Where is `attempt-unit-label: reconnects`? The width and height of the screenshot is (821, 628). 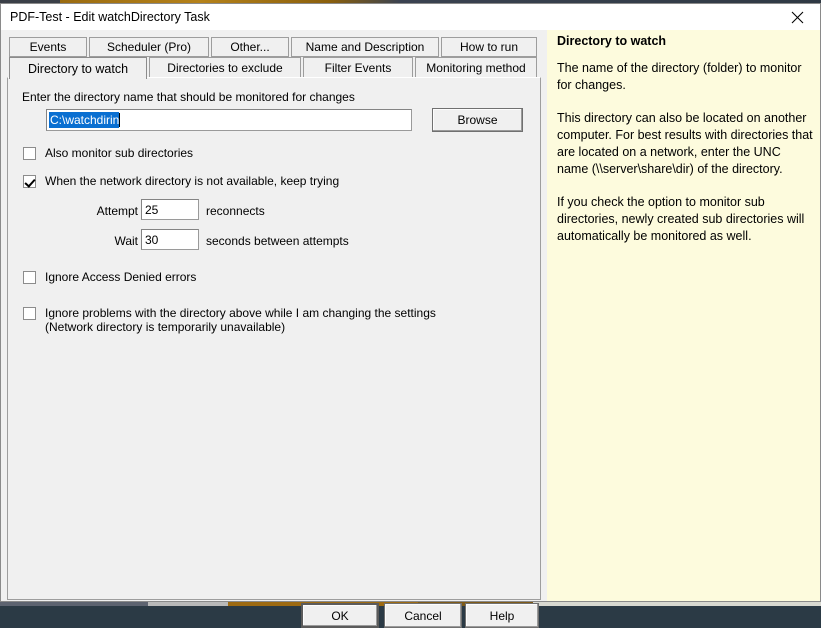 attempt-unit-label: reconnects is located at coordinates (235, 211).